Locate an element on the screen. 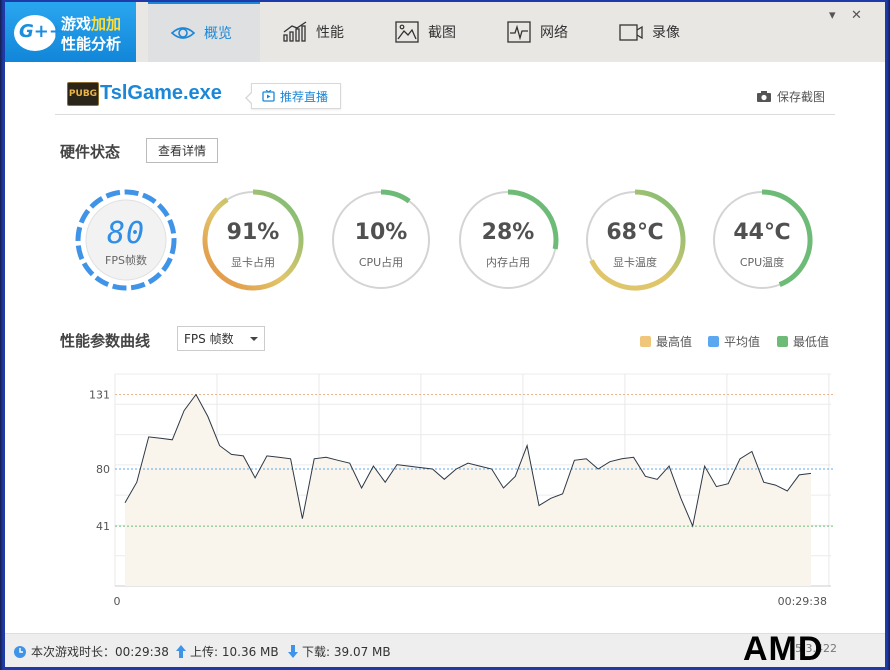 The width and height of the screenshot is (890, 670). divider is located at coordinates (445, 114).